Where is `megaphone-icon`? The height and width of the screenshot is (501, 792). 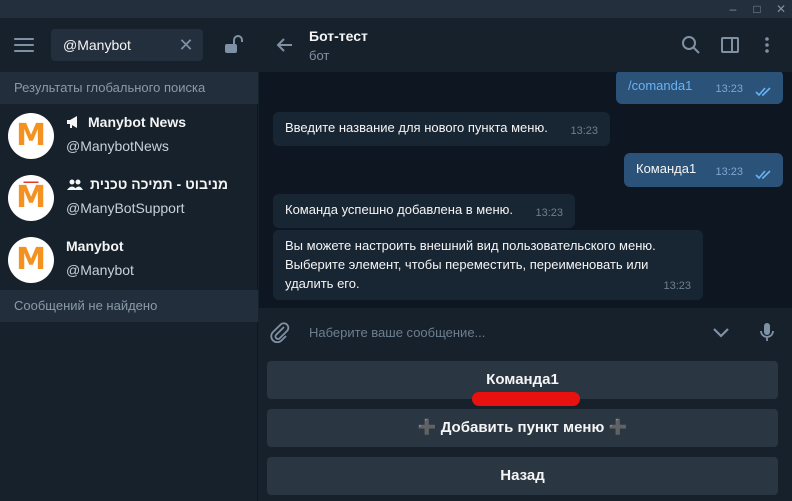
megaphone-icon is located at coordinates (72, 122).